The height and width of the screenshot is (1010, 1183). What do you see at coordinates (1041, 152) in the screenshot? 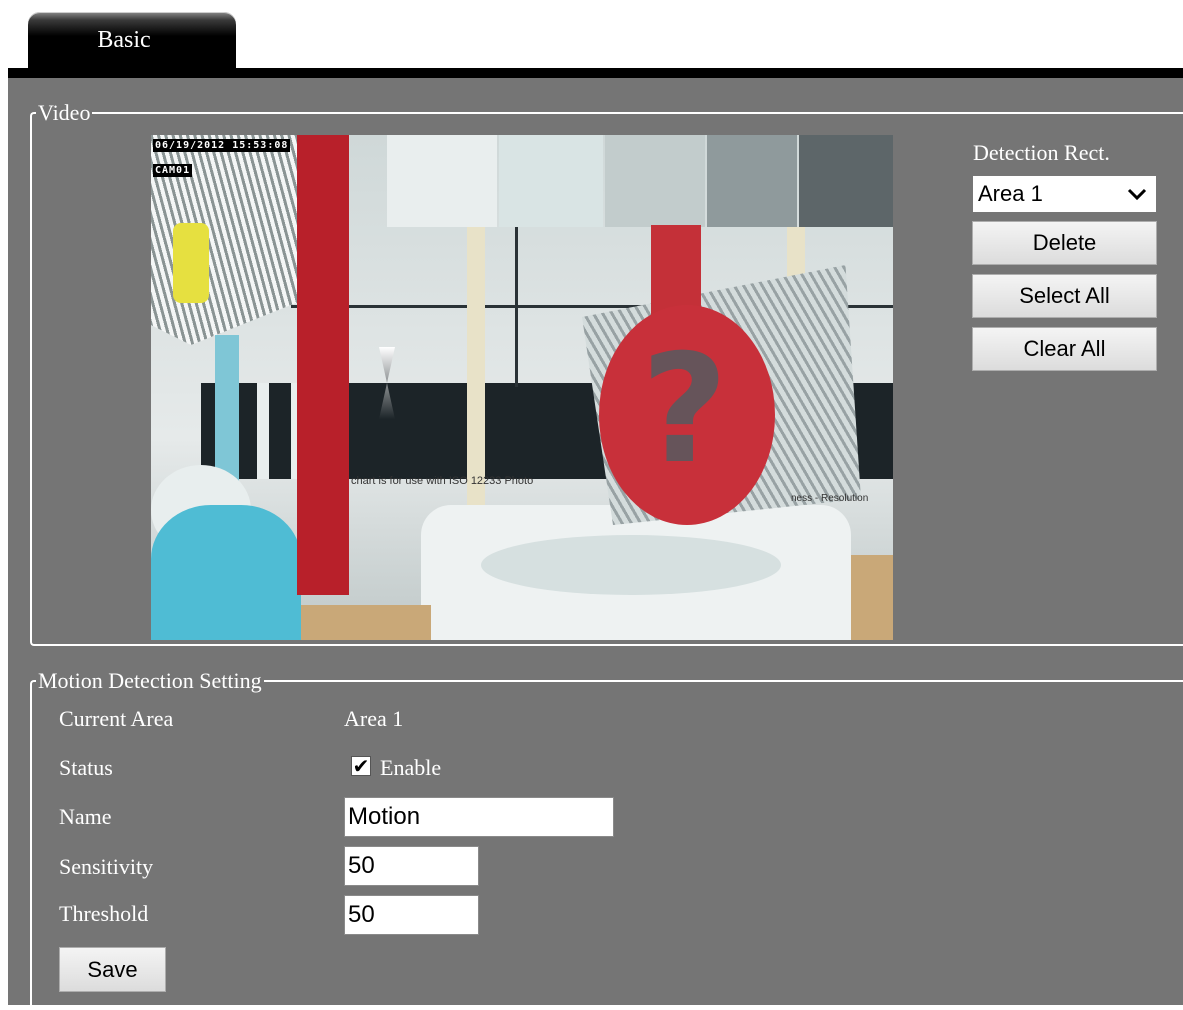
I see `detection-rect-label: Detection Rect.` at bounding box center [1041, 152].